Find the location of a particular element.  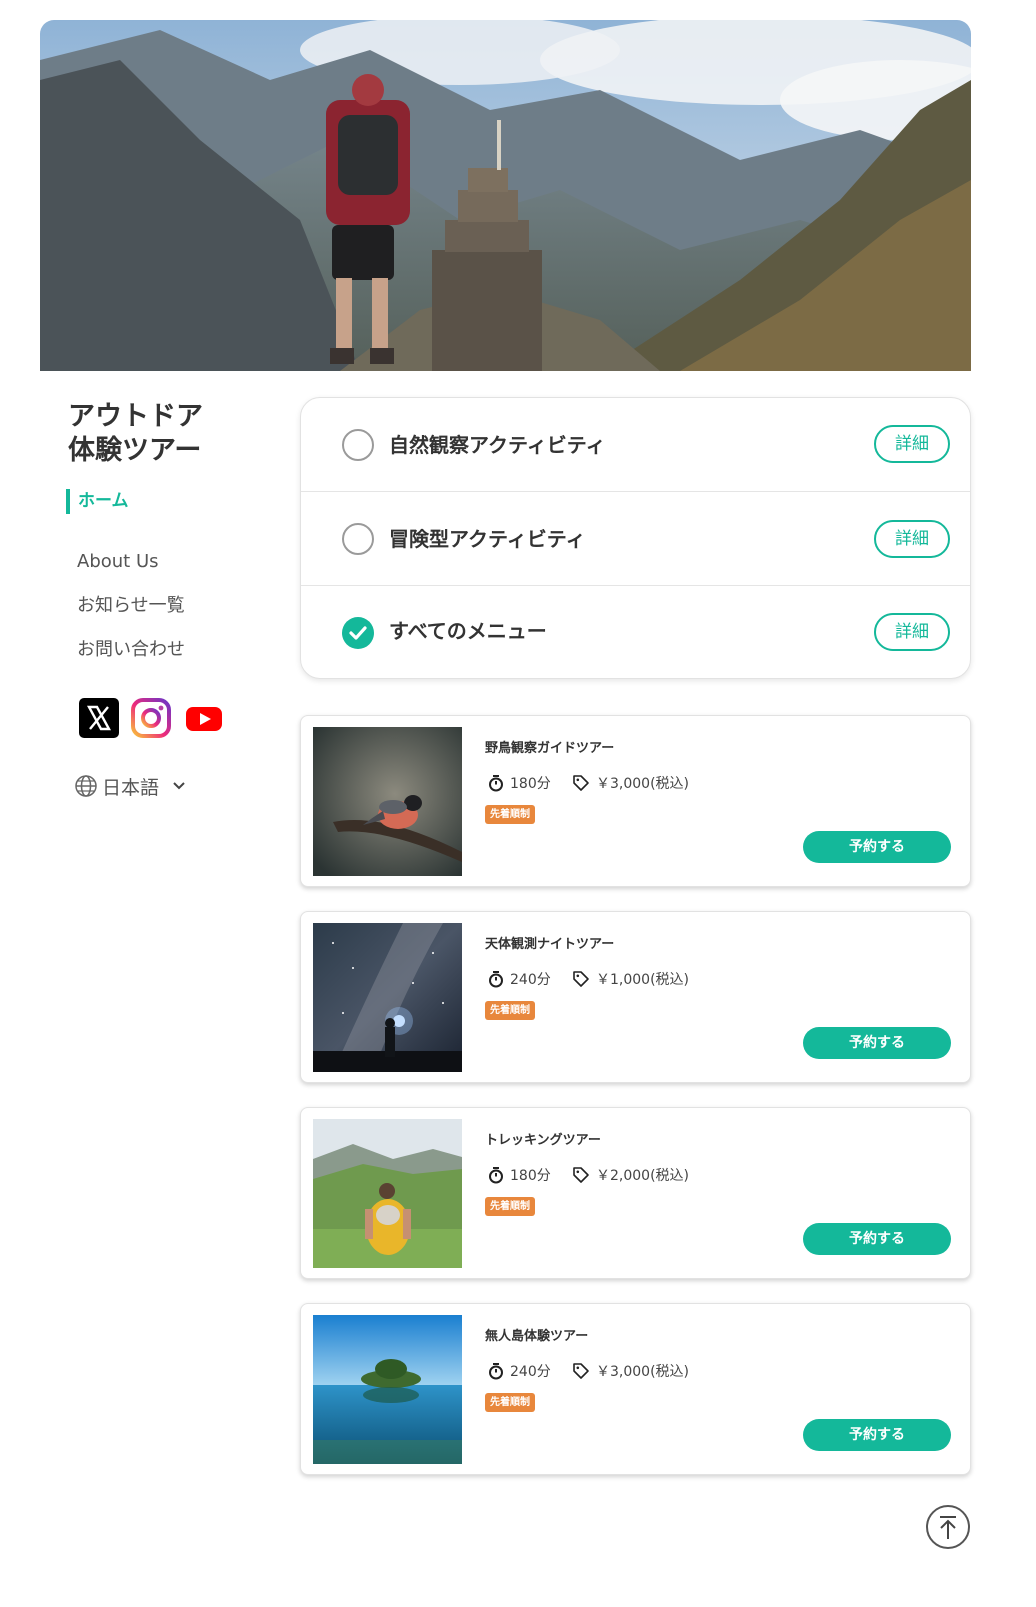

x-icon is located at coordinates (99, 718).